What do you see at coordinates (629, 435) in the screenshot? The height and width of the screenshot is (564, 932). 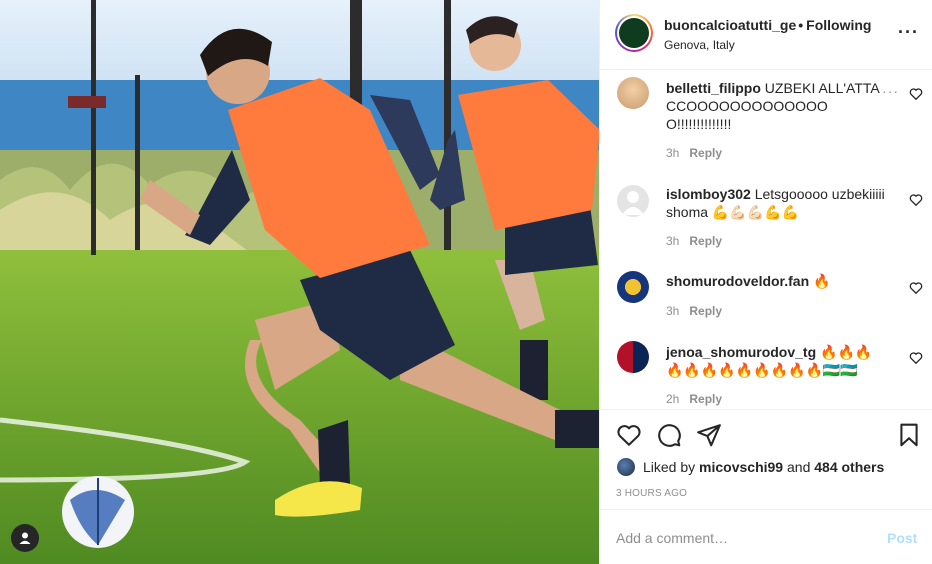 I see `heart-icon` at bounding box center [629, 435].